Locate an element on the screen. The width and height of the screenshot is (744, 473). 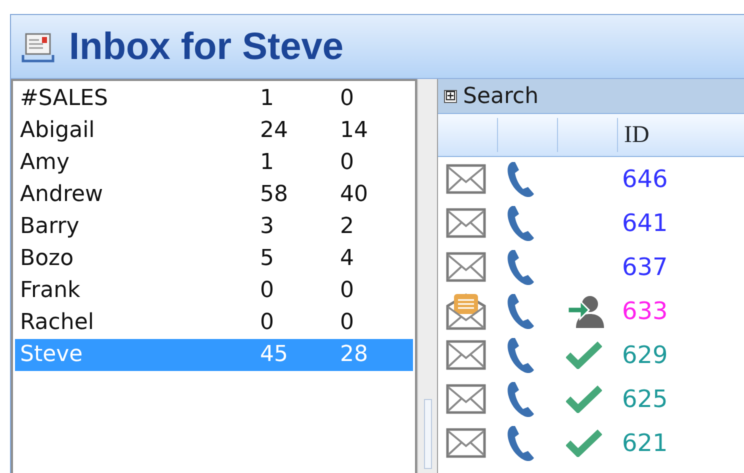
user-row: #SALES 1 0 is located at coordinates (214, 99).